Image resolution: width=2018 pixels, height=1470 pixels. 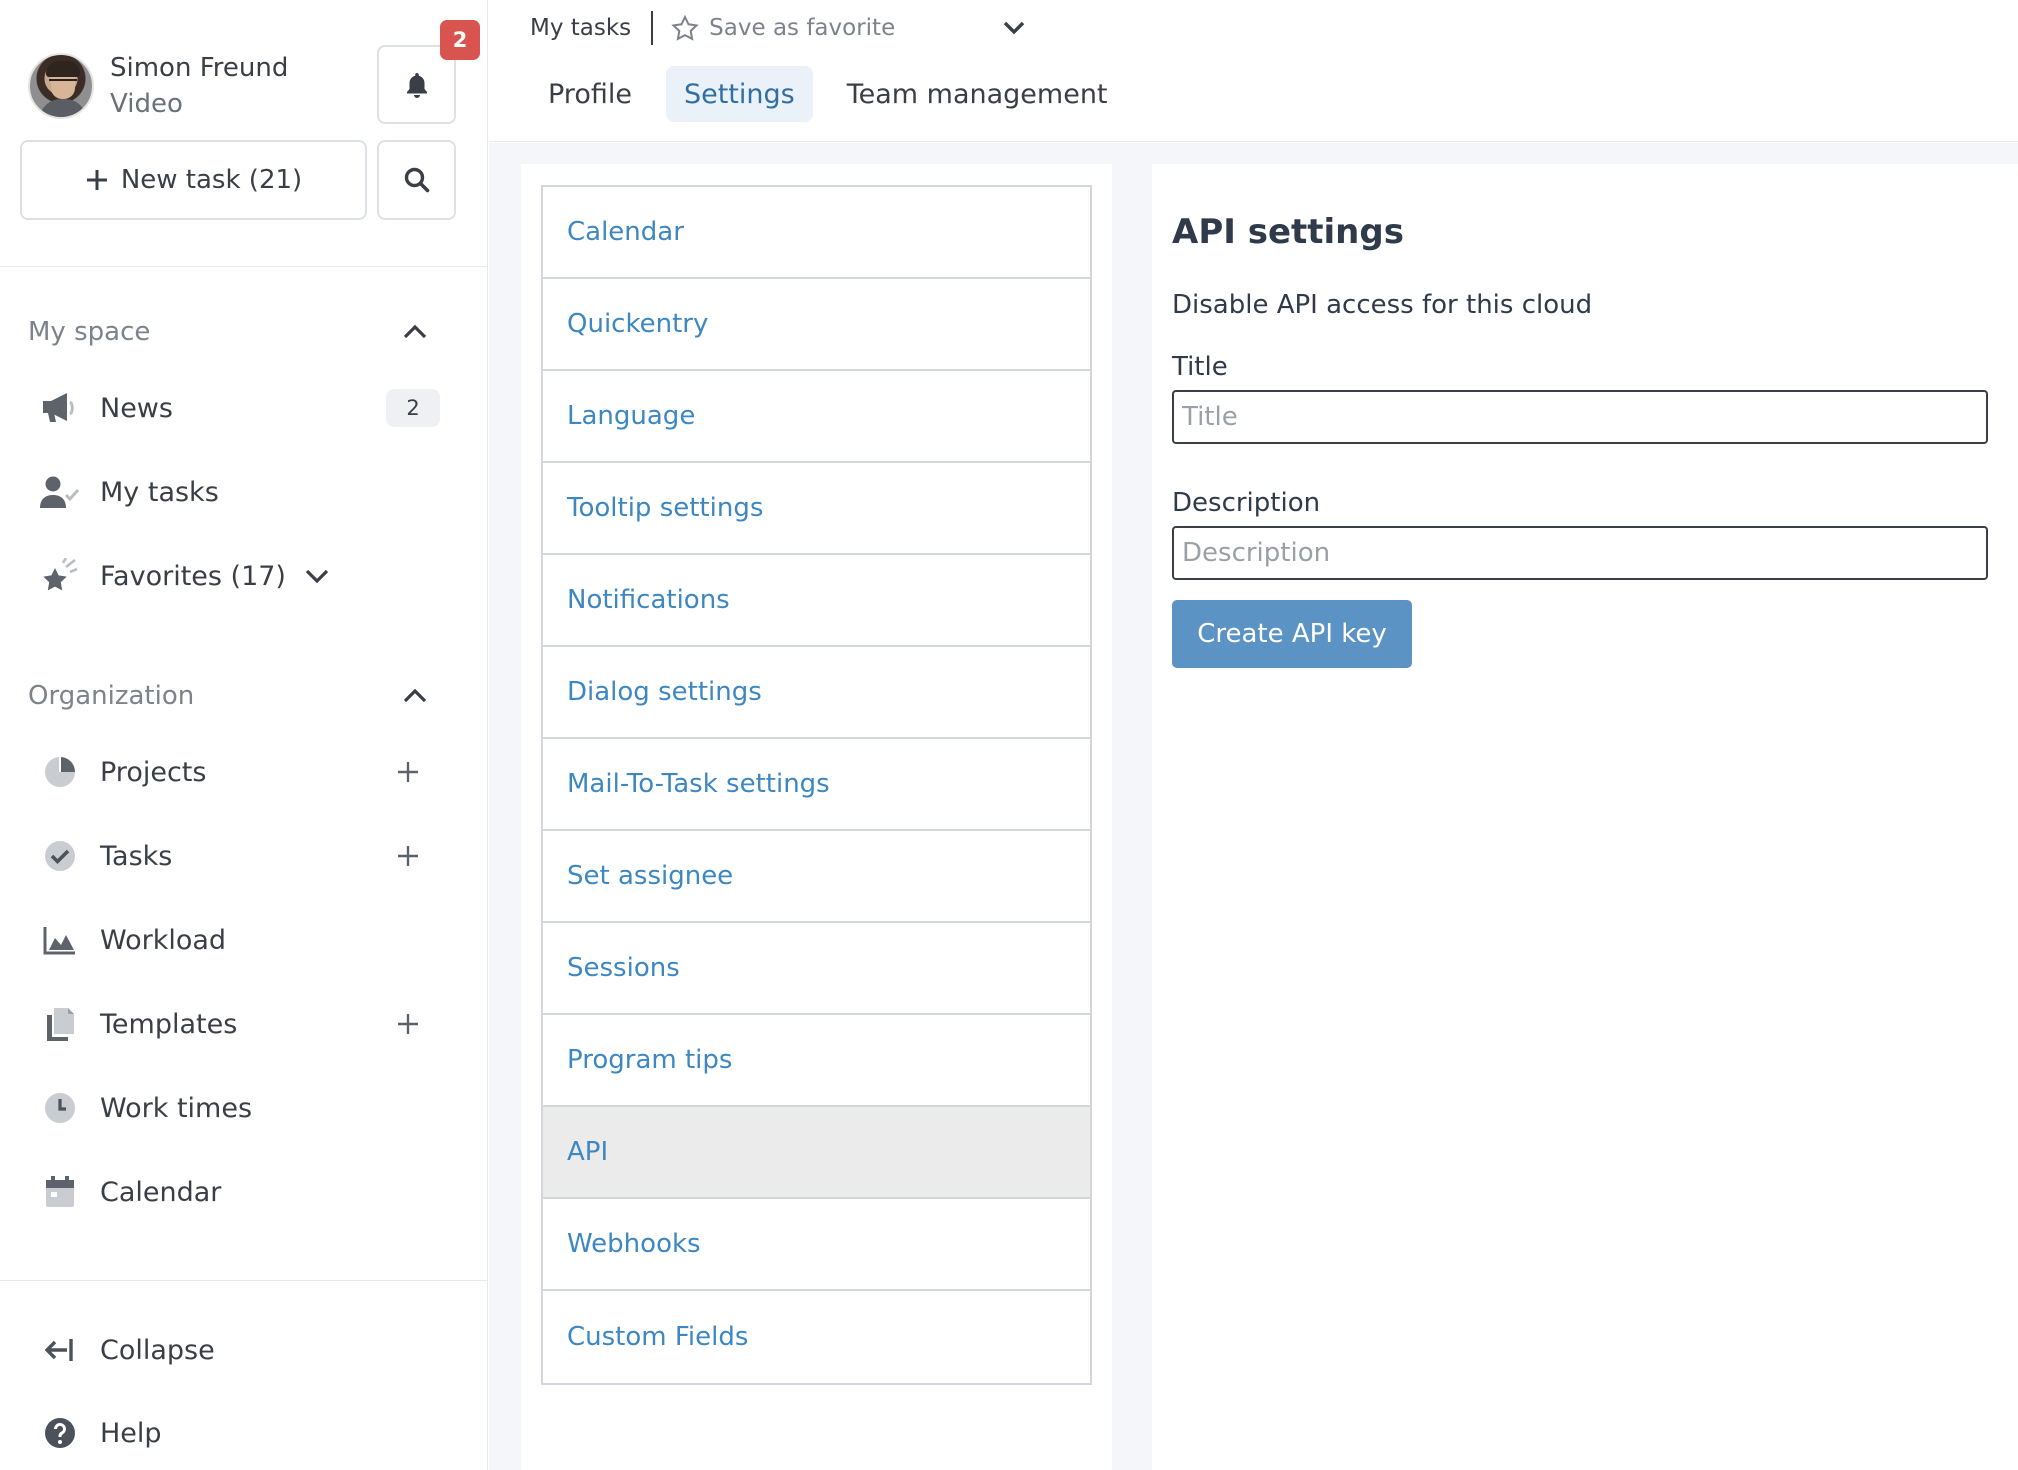 What do you see at coordinates (816, 1153) in the screenshot?
I see `settings-menu-item-api: API` at bounding box center [816, 1153].